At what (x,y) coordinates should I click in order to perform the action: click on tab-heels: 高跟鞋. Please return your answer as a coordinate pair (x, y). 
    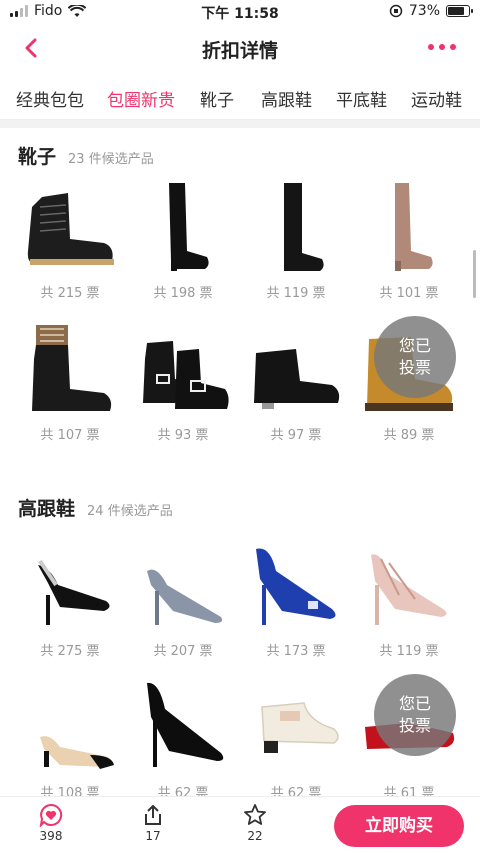
    Looking at the image, I should click on (286, 98).